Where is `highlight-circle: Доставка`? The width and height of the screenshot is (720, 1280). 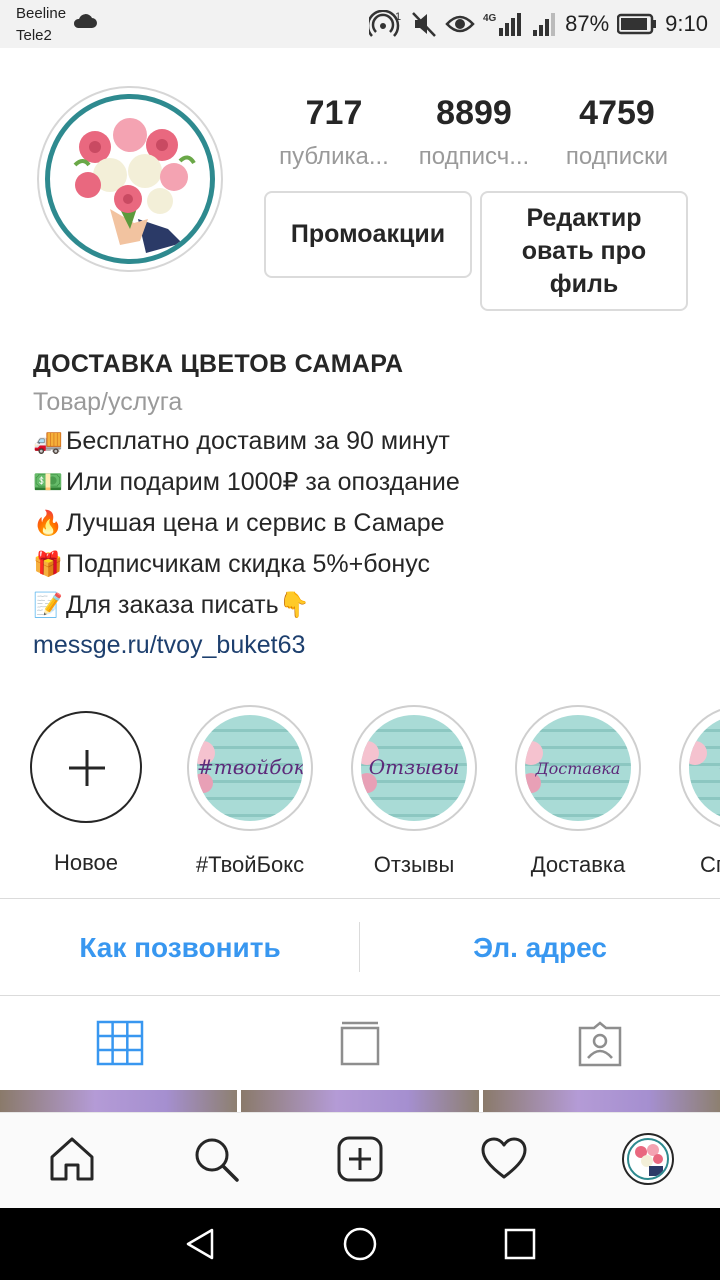
highlight-circle: Доставка is located at coordinates (578, 768).